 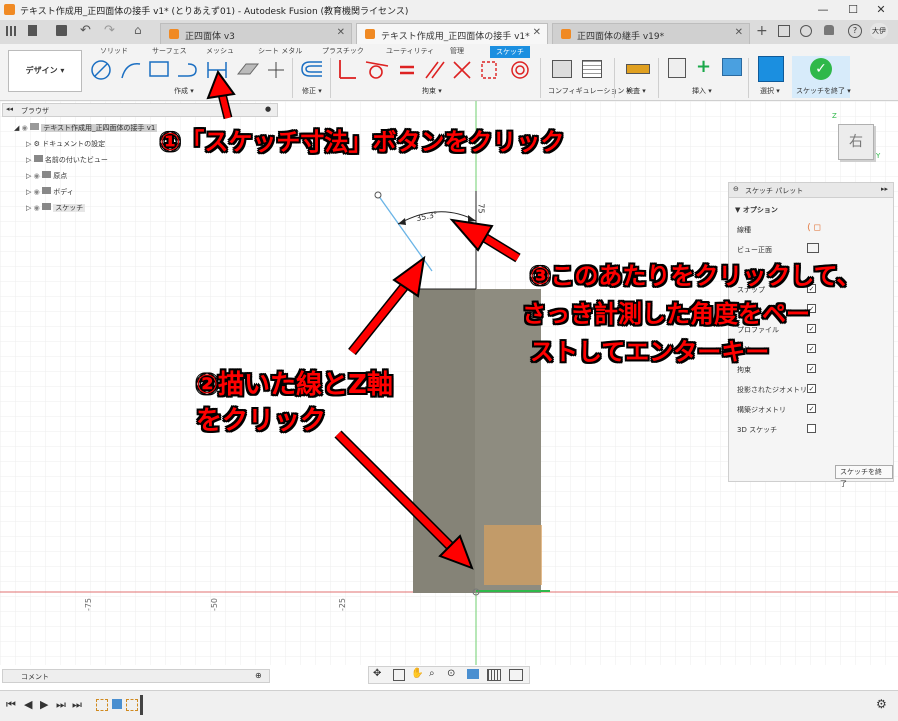 What do you see at coordinates (449, 705) in the screenshot?
I see `timeline-bar: ⏮ ◀ ▶ ⏭ ⏭ ⚙` at bounding box center [449, 705].